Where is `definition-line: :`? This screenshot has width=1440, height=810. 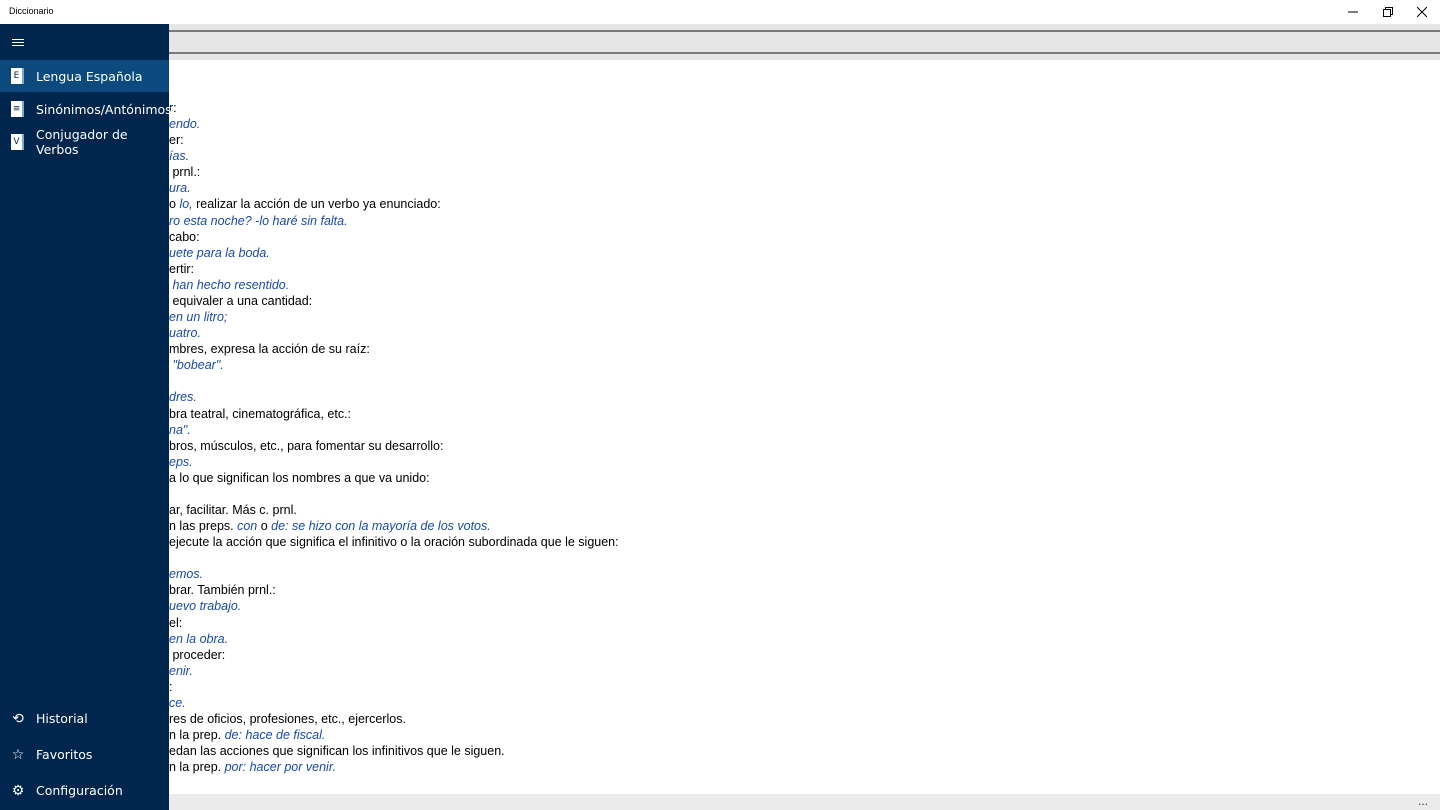
definition-line: : is located at coordinates (720, 687).